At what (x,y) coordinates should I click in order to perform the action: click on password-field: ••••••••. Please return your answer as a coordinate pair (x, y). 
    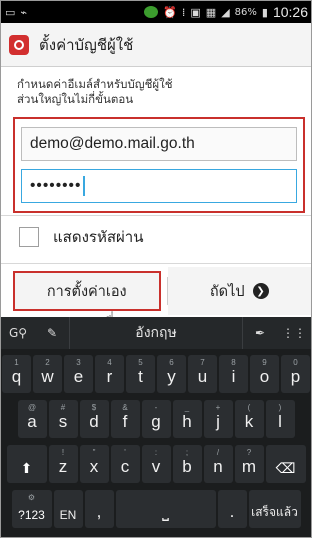
    Looking at the image, I should click on (159, 186).